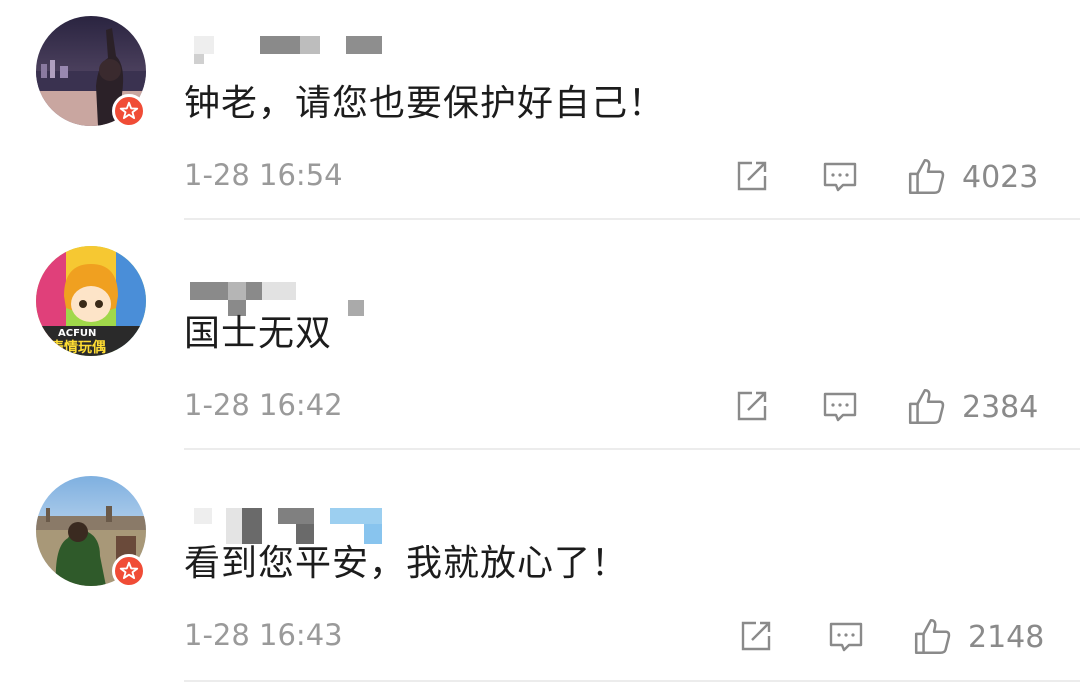  Describe the element at coordinates (1006, 637) in the screenshot. I see `like-count: 2148` at that location.